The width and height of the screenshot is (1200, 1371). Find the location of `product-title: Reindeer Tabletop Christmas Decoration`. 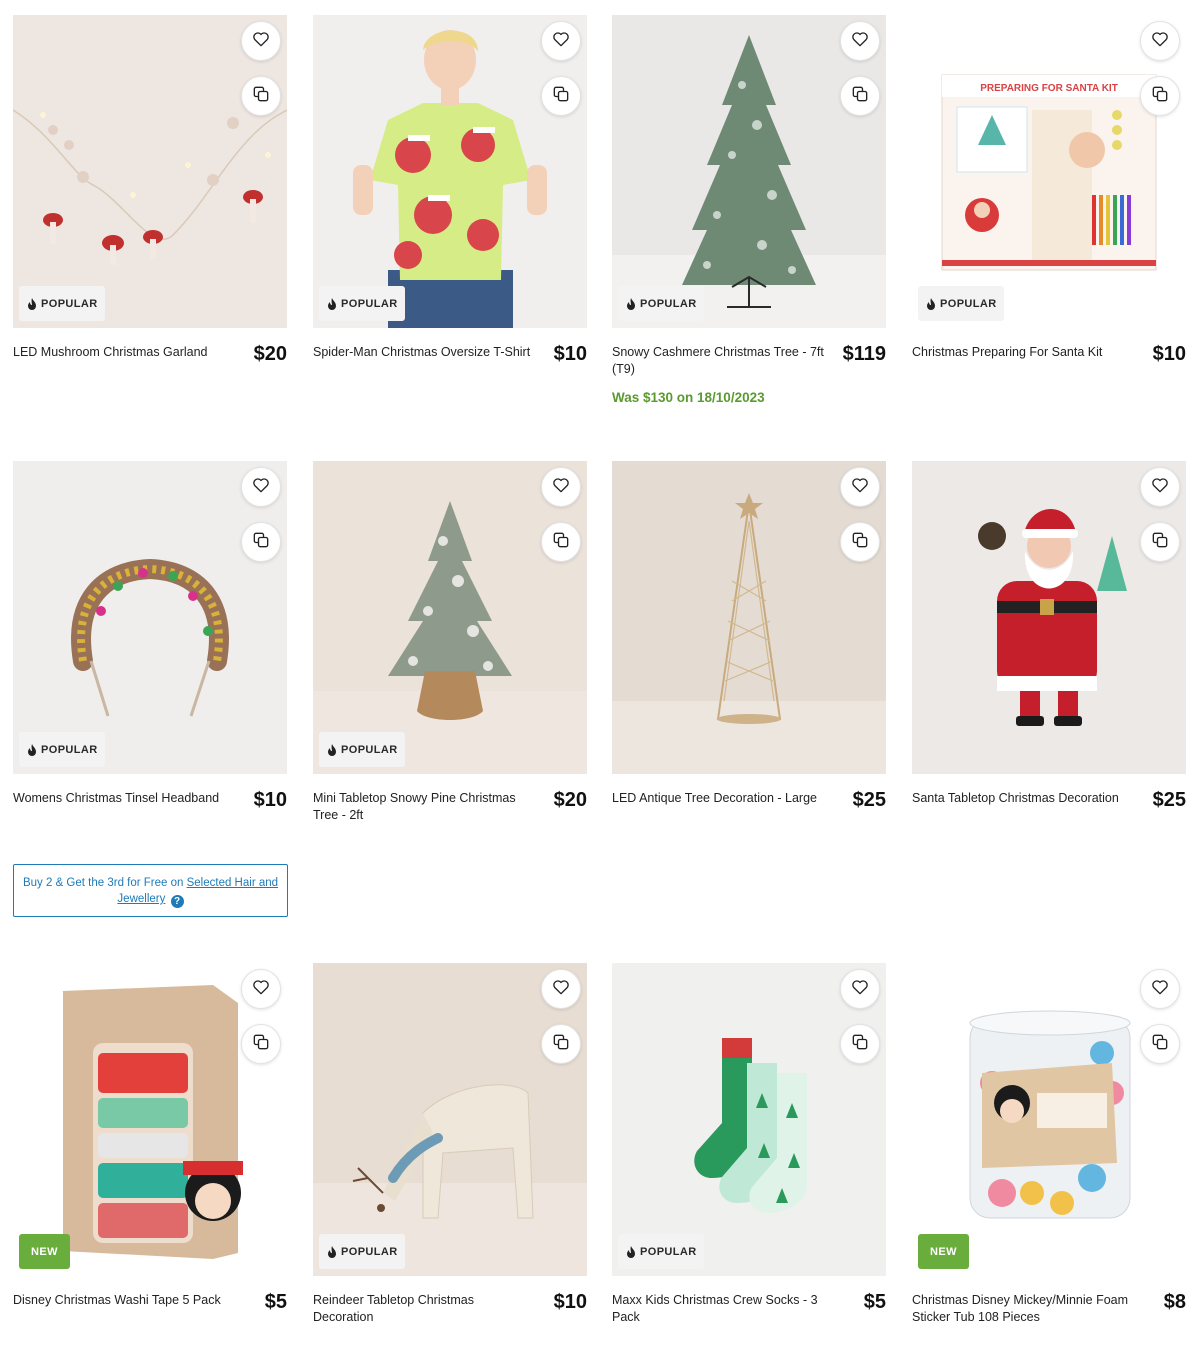

product-title: Reindeer Tabletop Christmas Decoration is located at coordinates (423, 1308).